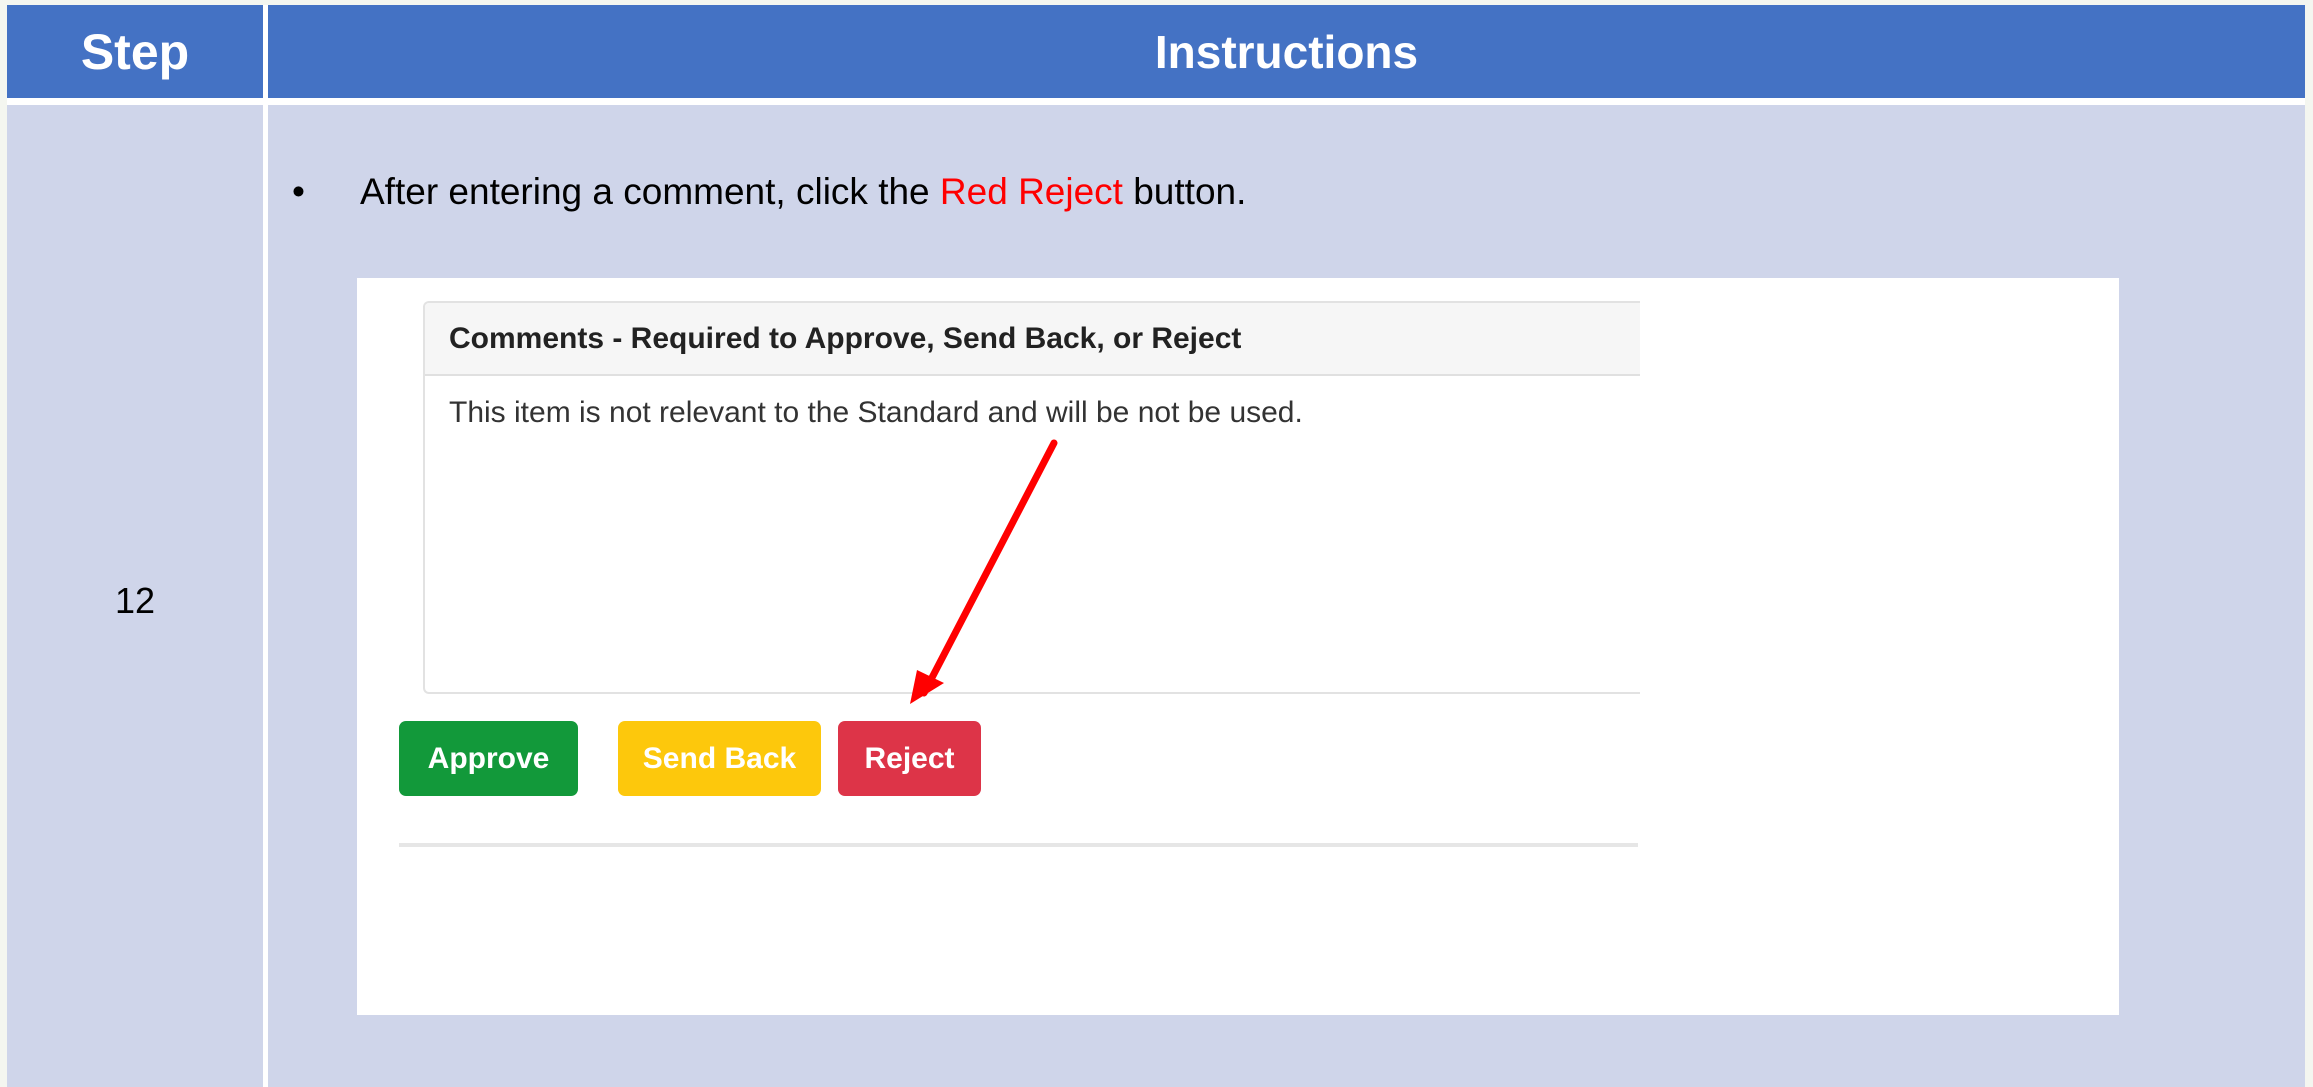  I want to click on step-cell: 12, so click(135, 596).